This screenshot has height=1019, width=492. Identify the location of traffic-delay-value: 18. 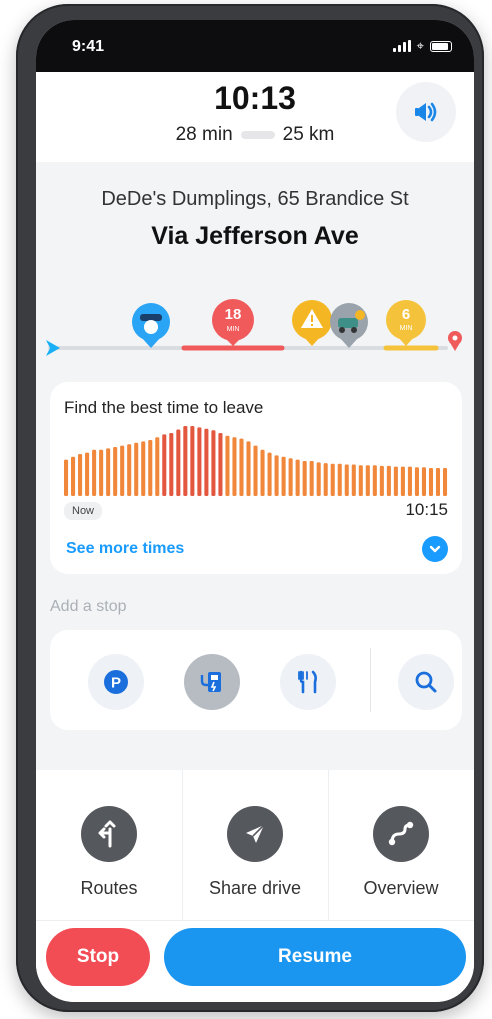
(233, 314).